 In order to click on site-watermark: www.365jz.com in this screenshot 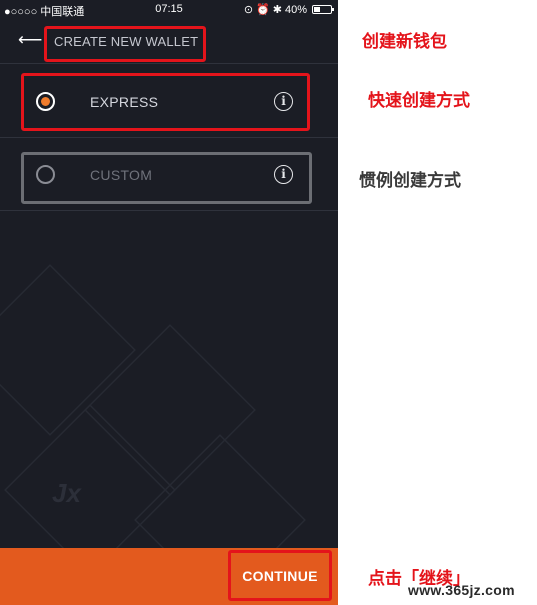, I will do `click(461, 590)`.